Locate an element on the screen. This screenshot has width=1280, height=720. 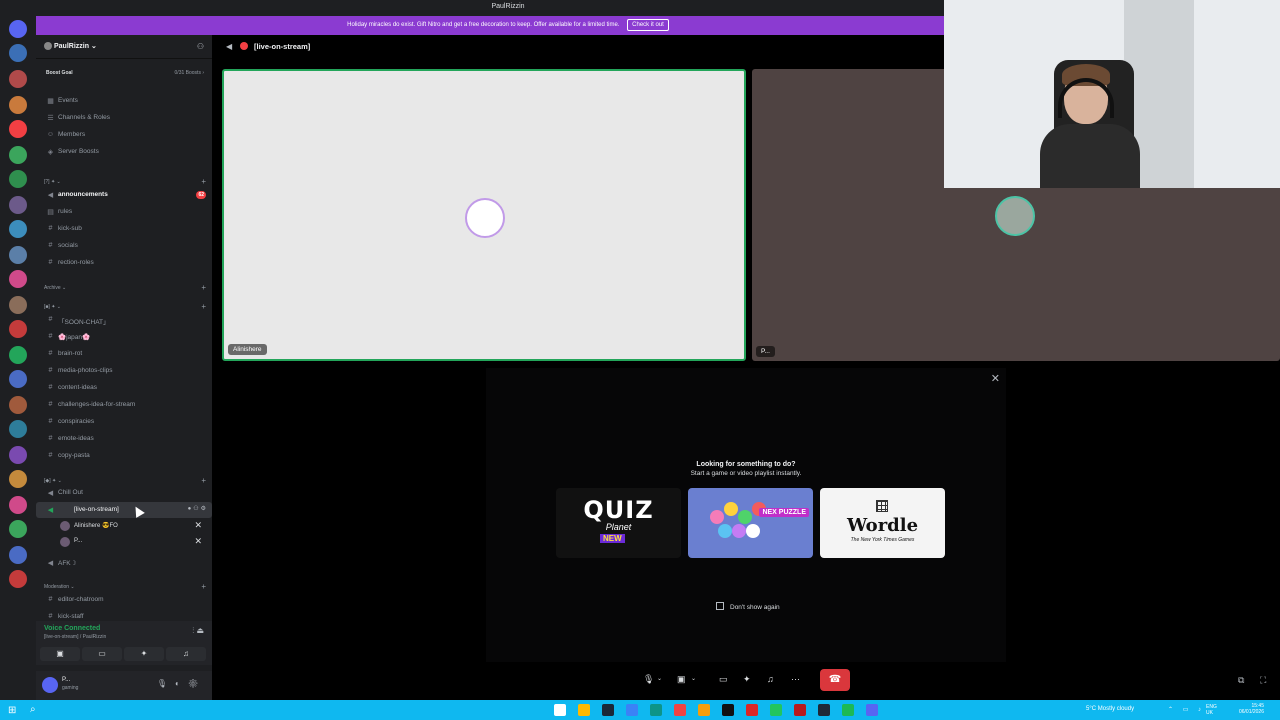
camera-icon: ▣ is located at coordinates (60, 654).